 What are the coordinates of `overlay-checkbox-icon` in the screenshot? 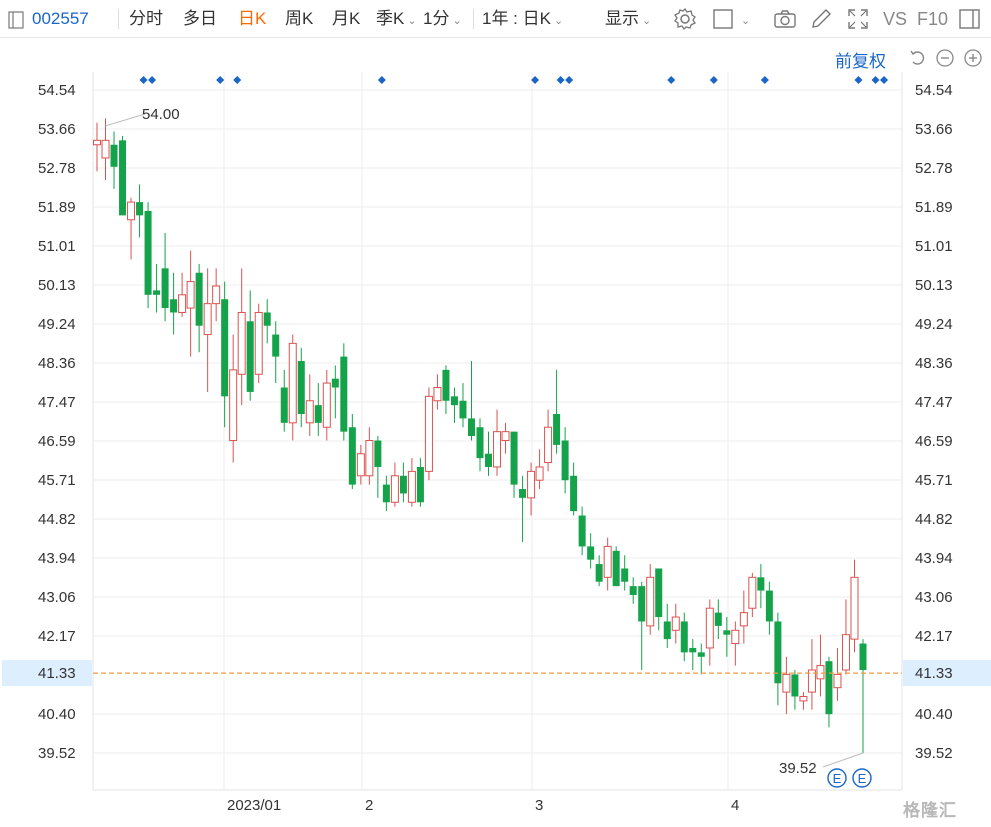 It's located at (724, 19).